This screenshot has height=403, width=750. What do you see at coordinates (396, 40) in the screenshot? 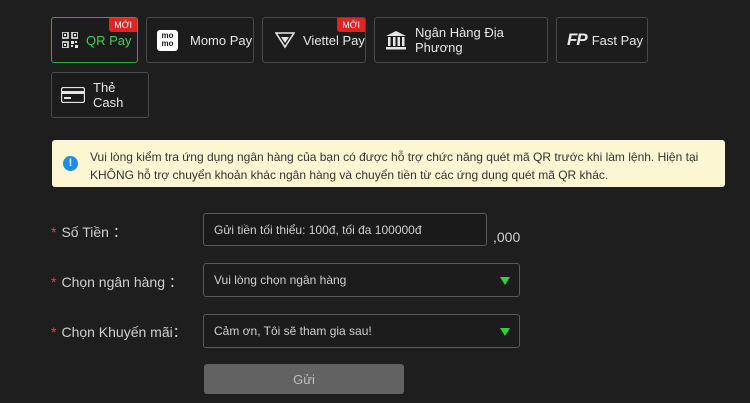
I see `bank-icon` at bounding box center [396, 40].